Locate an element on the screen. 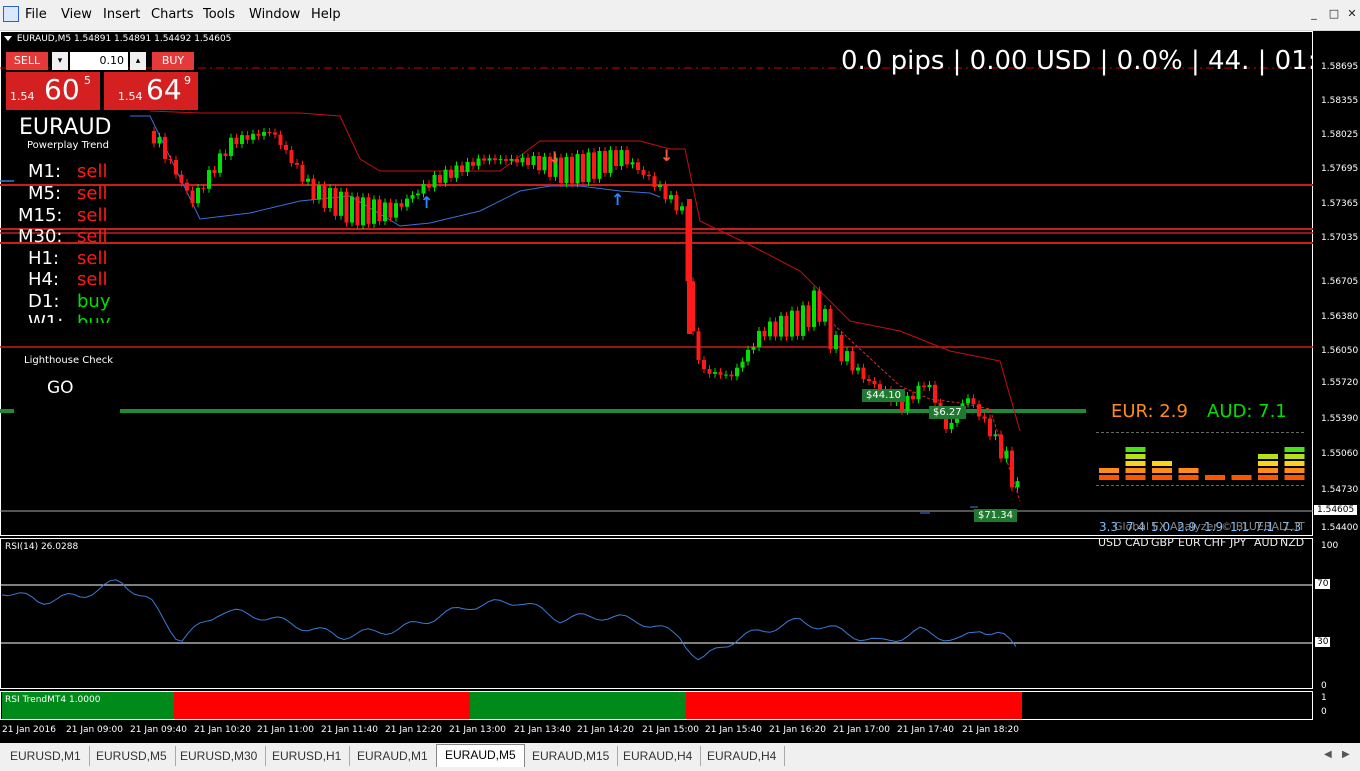 Image resolution: width=1360 pixels, height=771 pixels. one-click-trading-panel: SELL ▾ 0.10 ▴ BUY 1.54 60 5 1.54 64 9 is located at coordinates (101, 81).